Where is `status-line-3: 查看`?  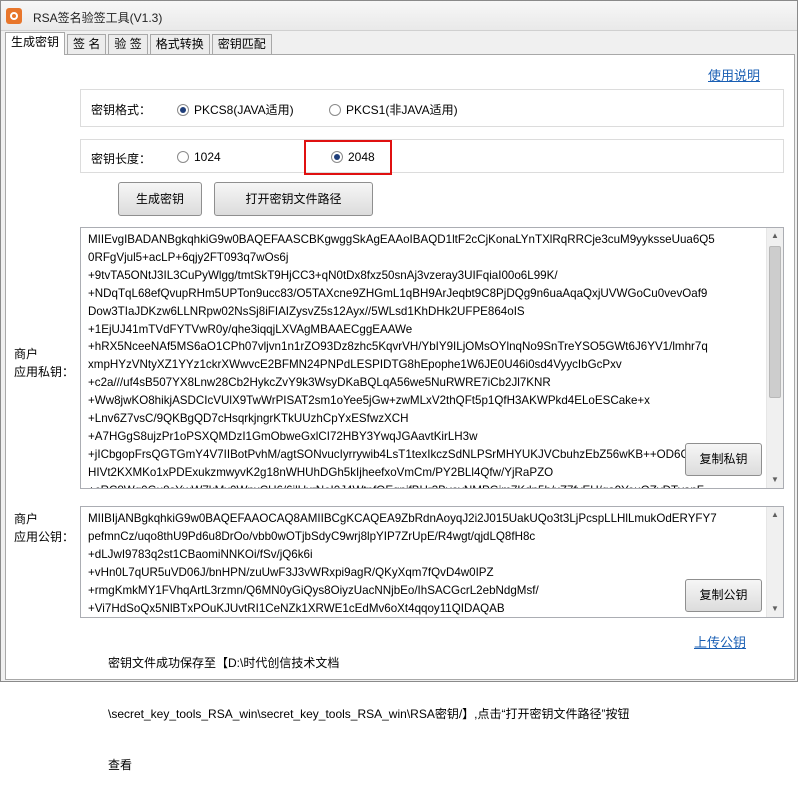
status-line-3: 查看 is located at coordinates (120, 765).